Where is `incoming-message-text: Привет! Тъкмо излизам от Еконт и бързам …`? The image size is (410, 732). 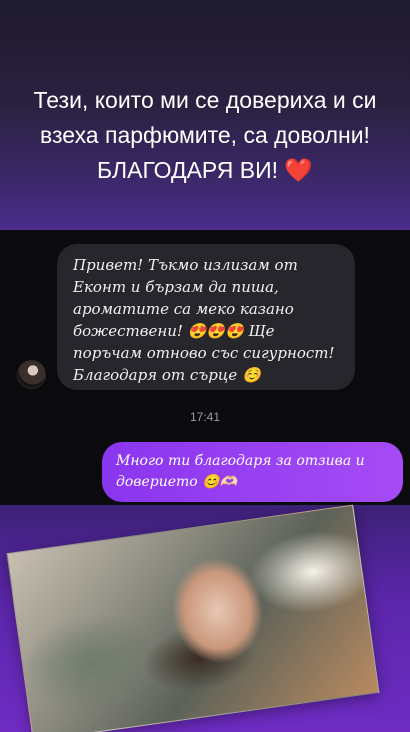
incoming-message-text: Привет! Тъкмо излизам от Еконт и бързам … is located at coordinates (204, 320).